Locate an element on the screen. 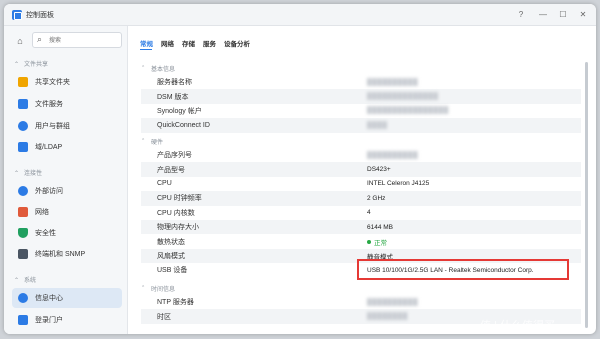 Image resolution: width=600 pixels, height=339 pixels. row-ntp-server: NTP 服务器 ██████████ is located at coordinates (288, 302).